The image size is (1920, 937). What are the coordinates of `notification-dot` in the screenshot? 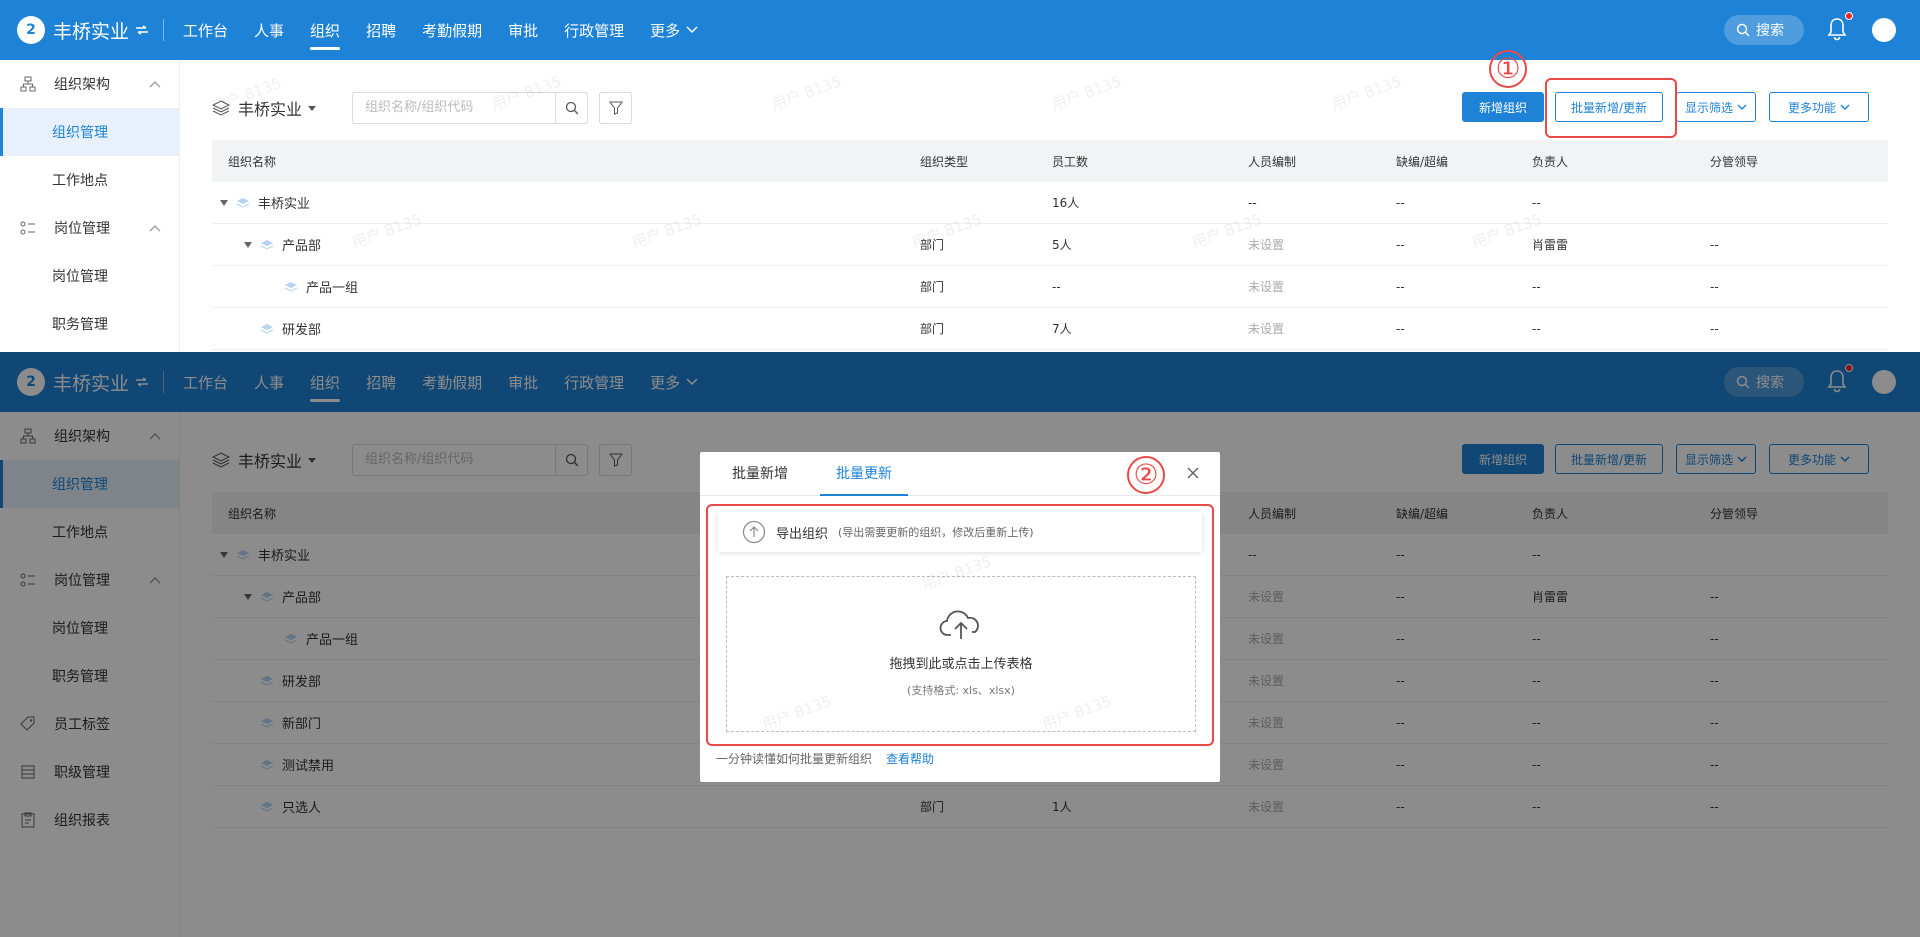 It's located at (1849, 16).